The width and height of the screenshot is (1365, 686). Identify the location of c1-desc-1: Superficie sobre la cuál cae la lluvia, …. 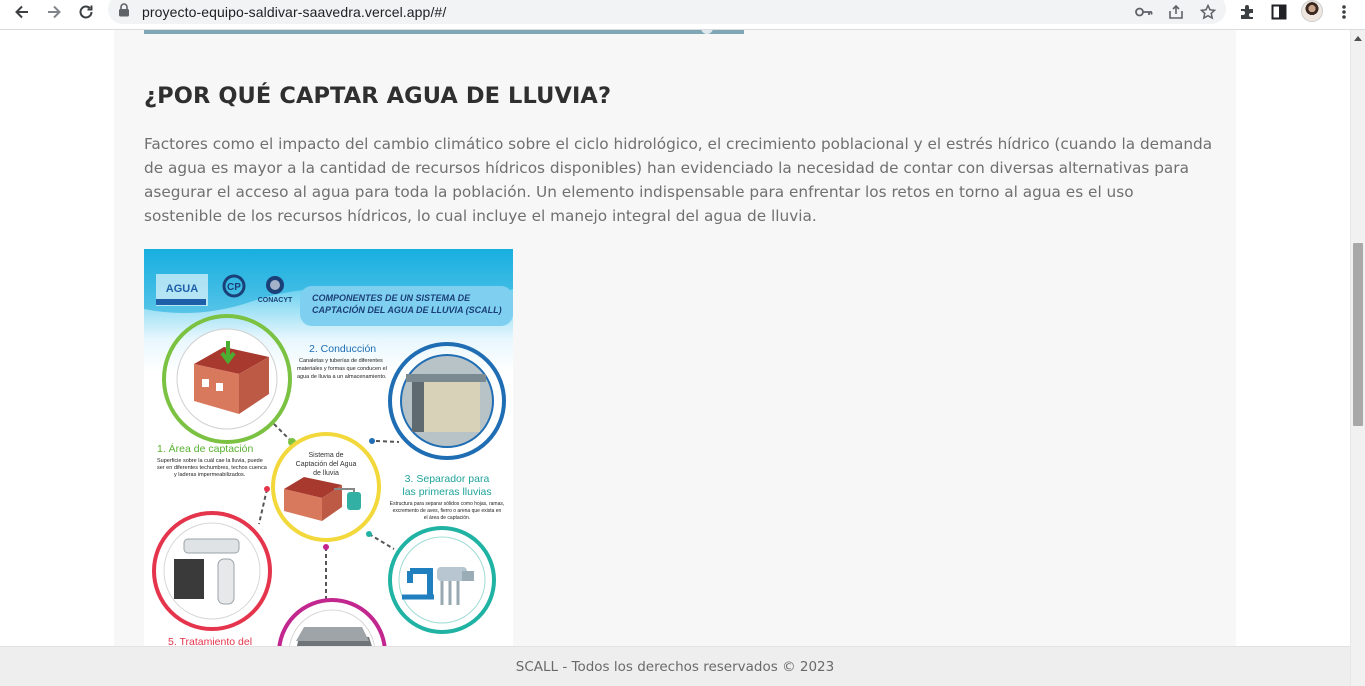
(210, 461).